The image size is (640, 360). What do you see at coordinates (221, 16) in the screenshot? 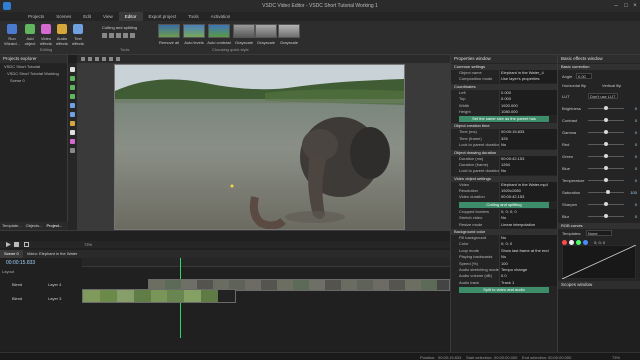
I see `menu-activation: Activation` at bounding box center [221, 16].